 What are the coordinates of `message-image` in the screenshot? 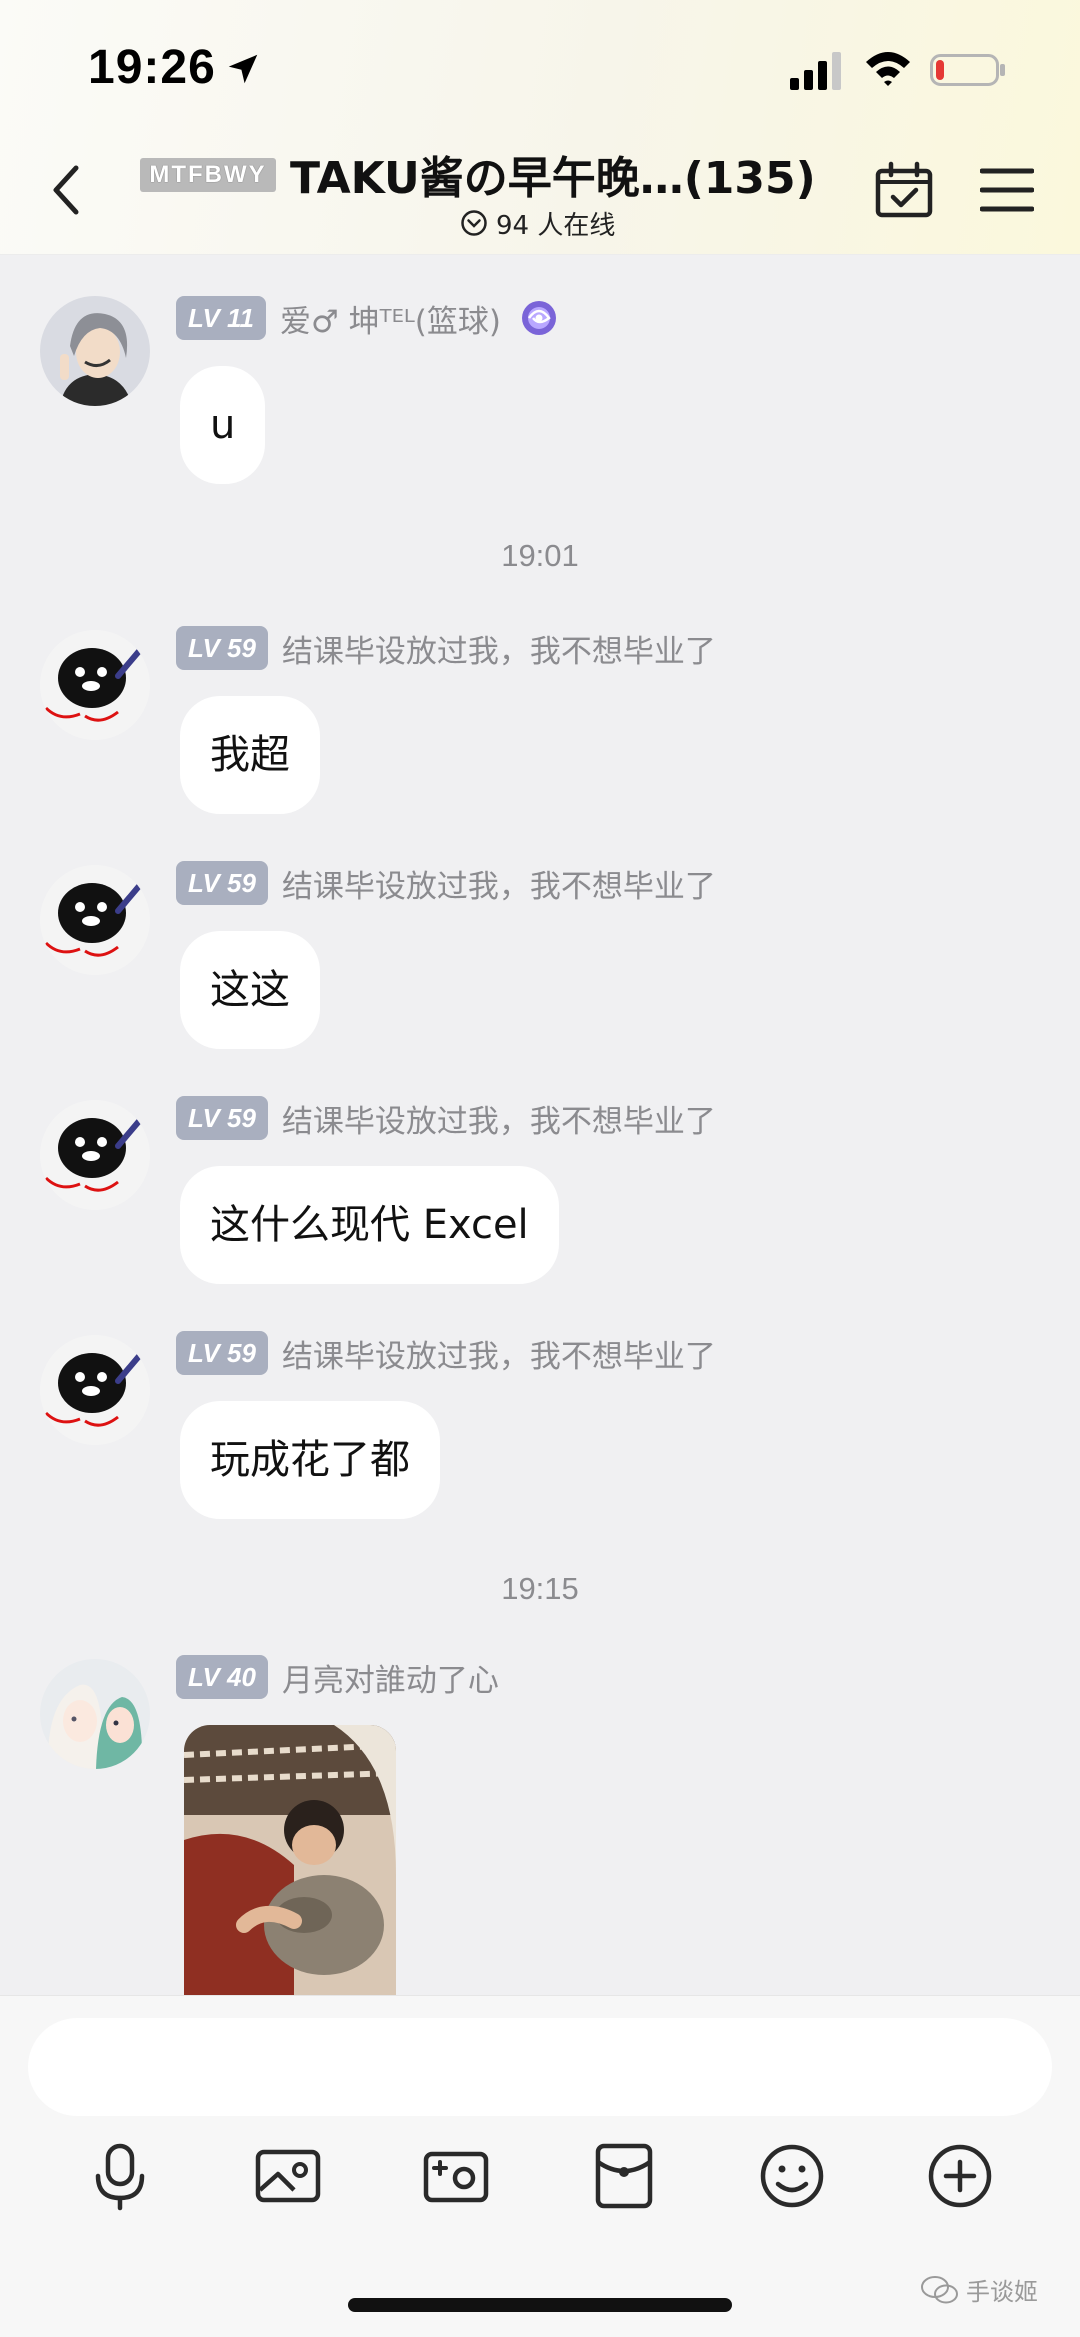 It's located at (290, 1860).